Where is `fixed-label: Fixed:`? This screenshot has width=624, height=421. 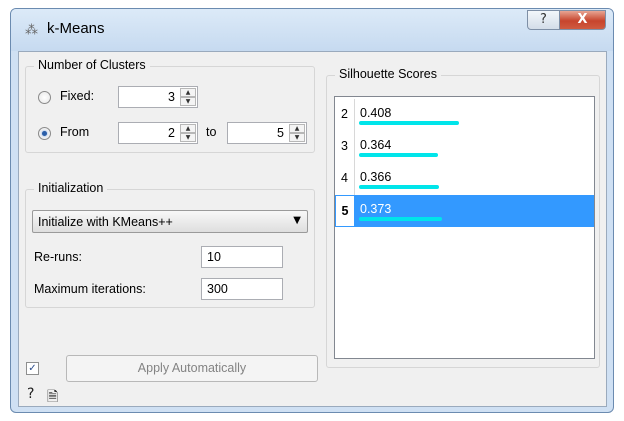
fixed-label: Fixed: is located at coordinates (77, 96).